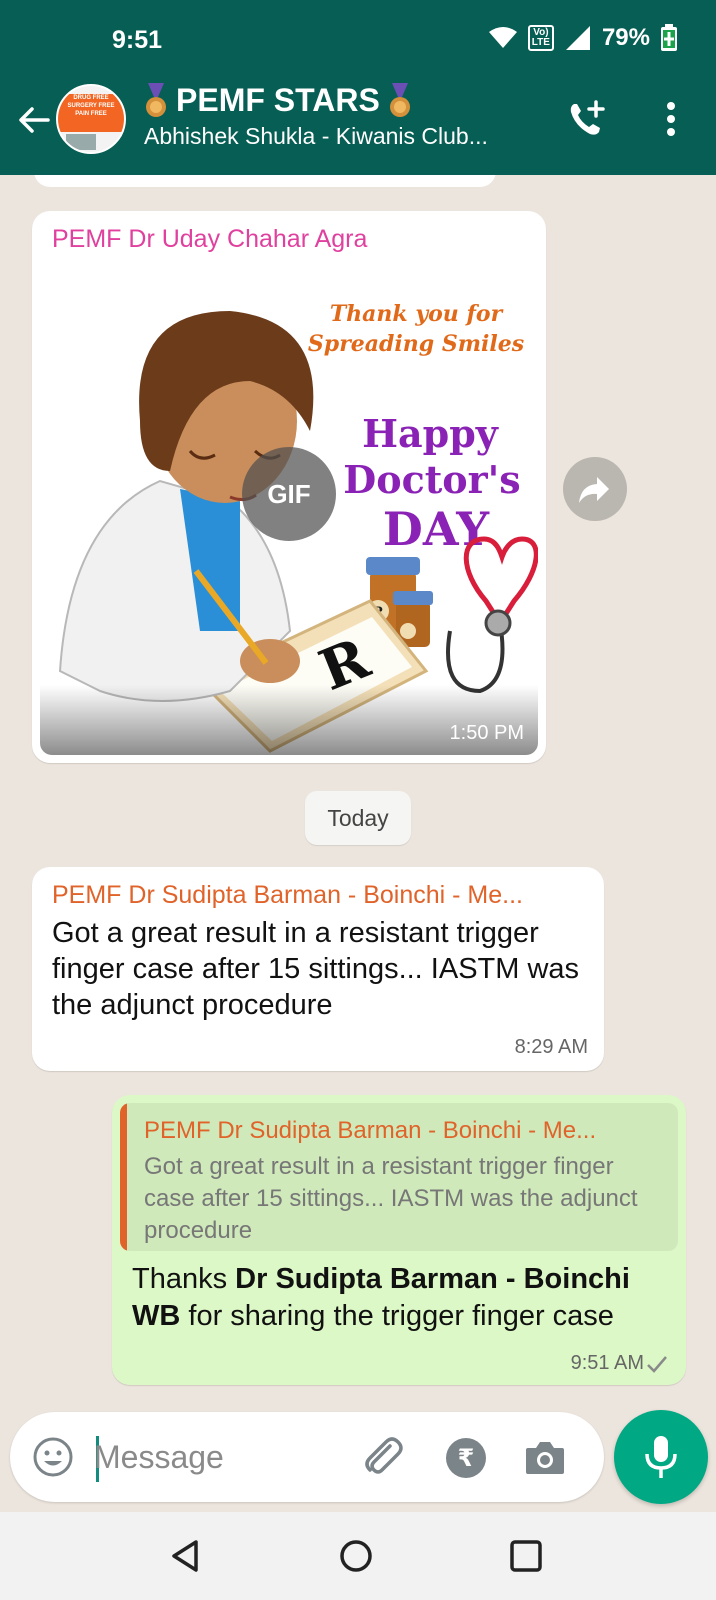  What do you see at coordinates (382, 1456) in the screenshot?
I see `attachment-icon` at bounding box center [382, 1456].